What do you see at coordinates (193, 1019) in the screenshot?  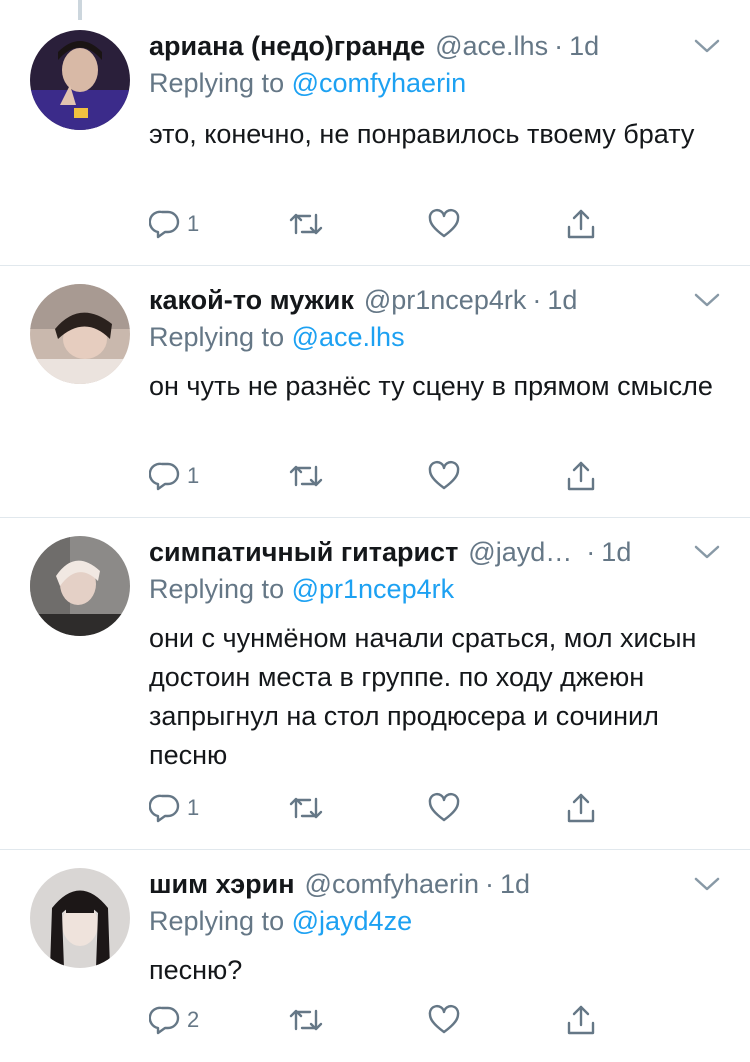 I see `reply-count: 2` at bounding box center [193, 1019].